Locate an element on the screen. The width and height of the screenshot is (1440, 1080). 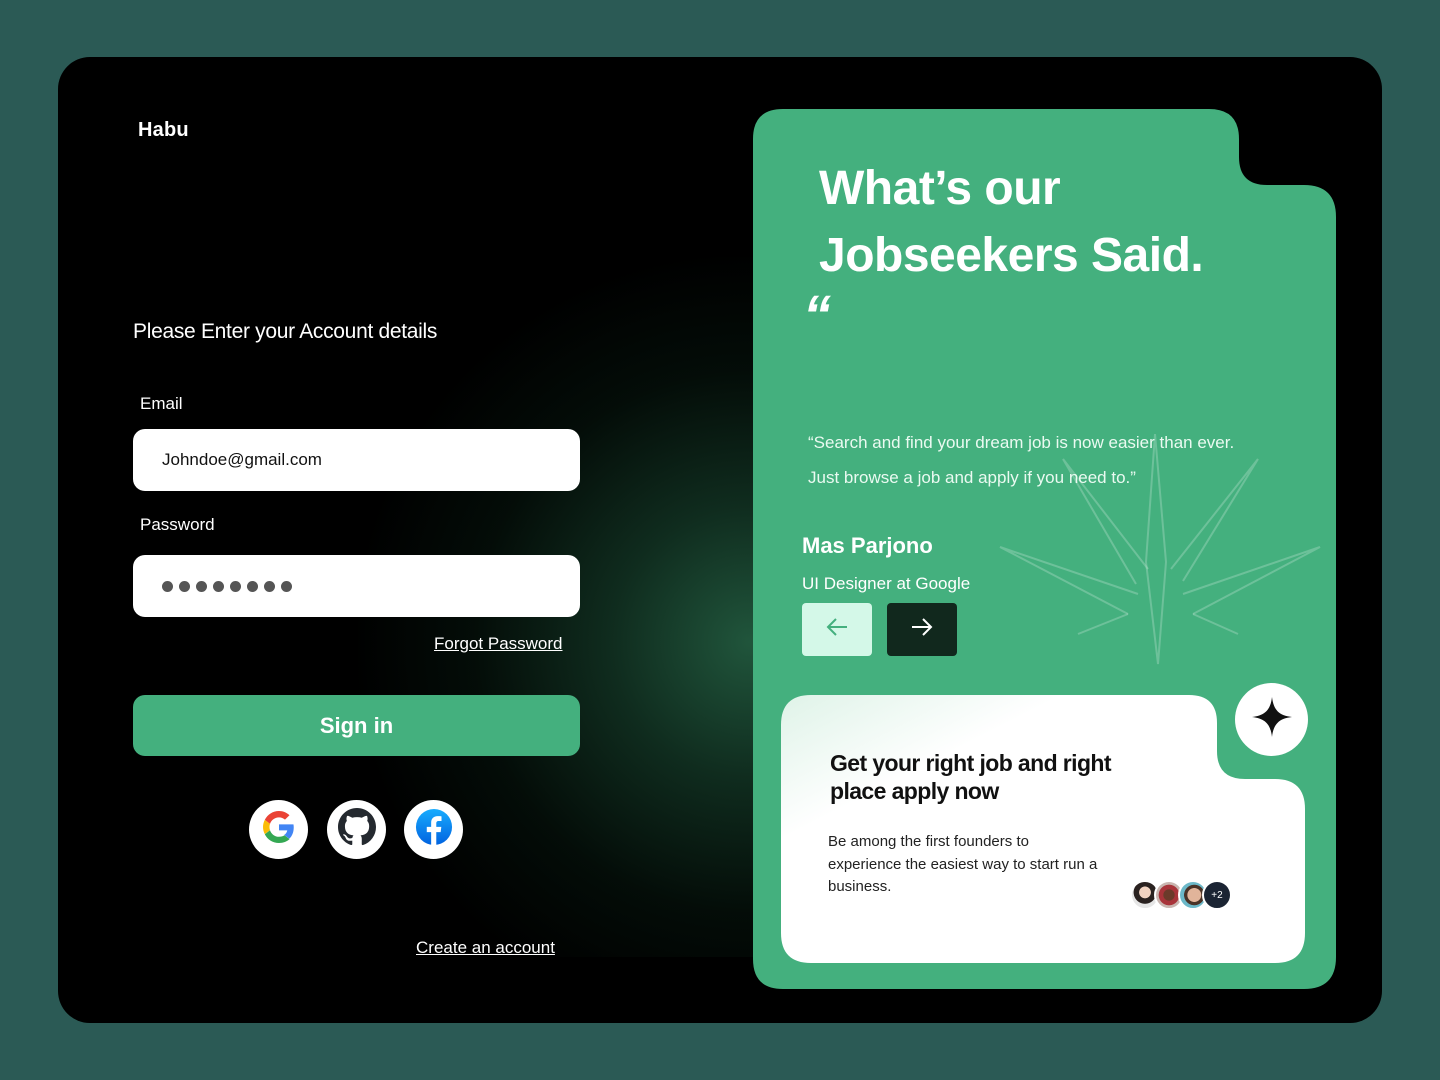
promo-card-bg is located at coordinates (1043, 829).